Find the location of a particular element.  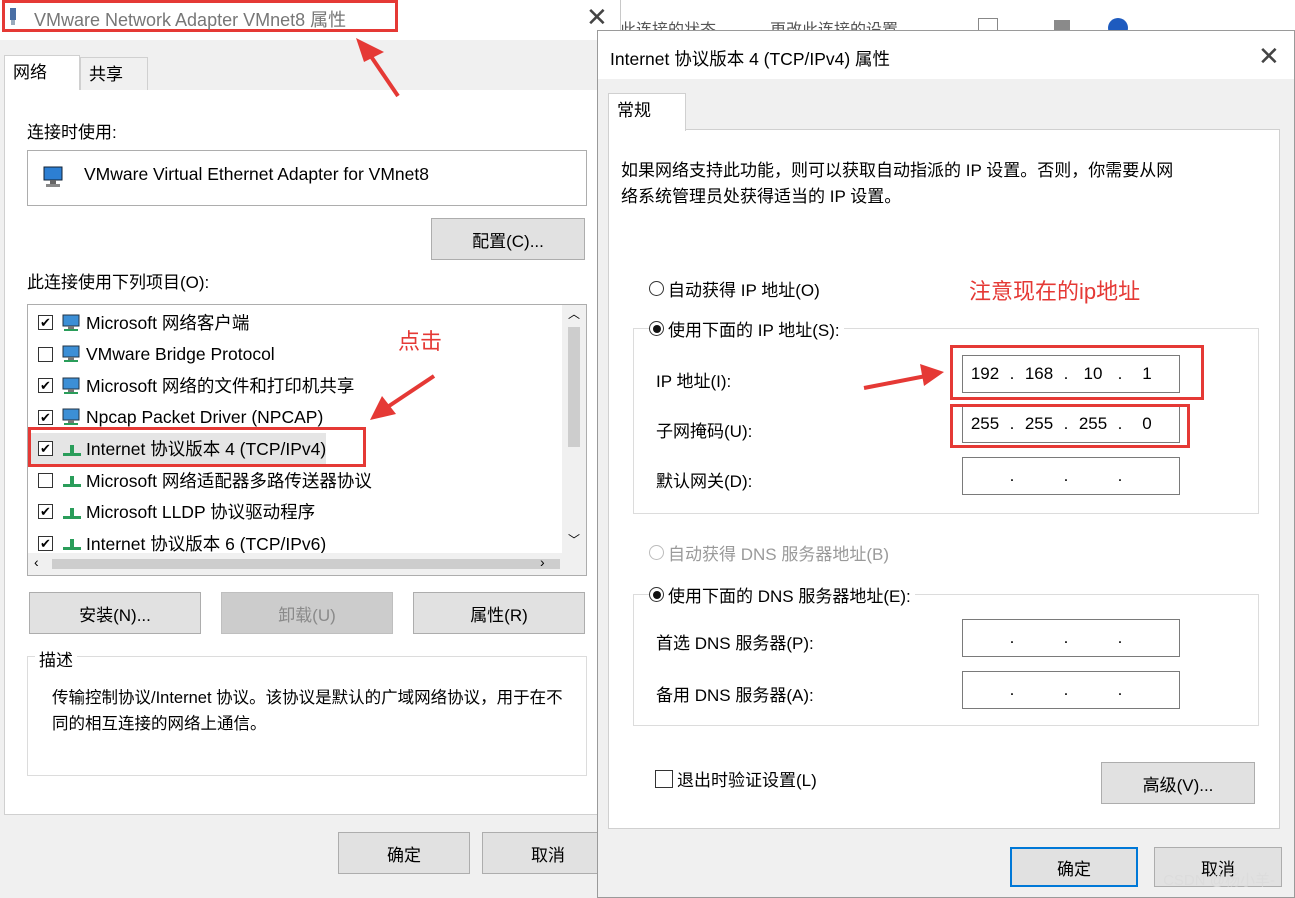

item-label: Npcap Packet Driver (NPCAP) is located at coordinates (205, 416).